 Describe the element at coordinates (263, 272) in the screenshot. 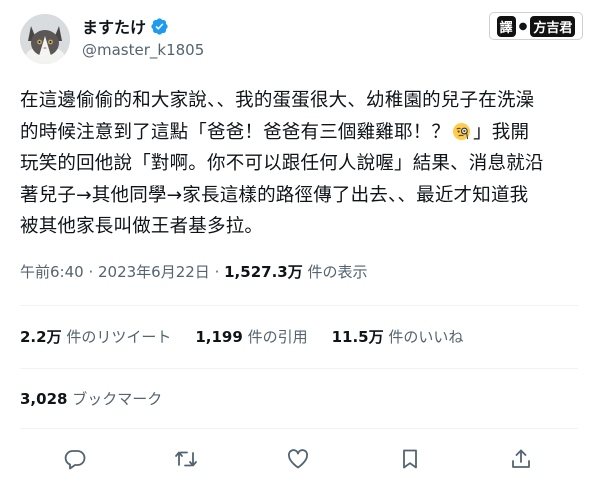

I see `view-count: 1,527.3万` at that location.